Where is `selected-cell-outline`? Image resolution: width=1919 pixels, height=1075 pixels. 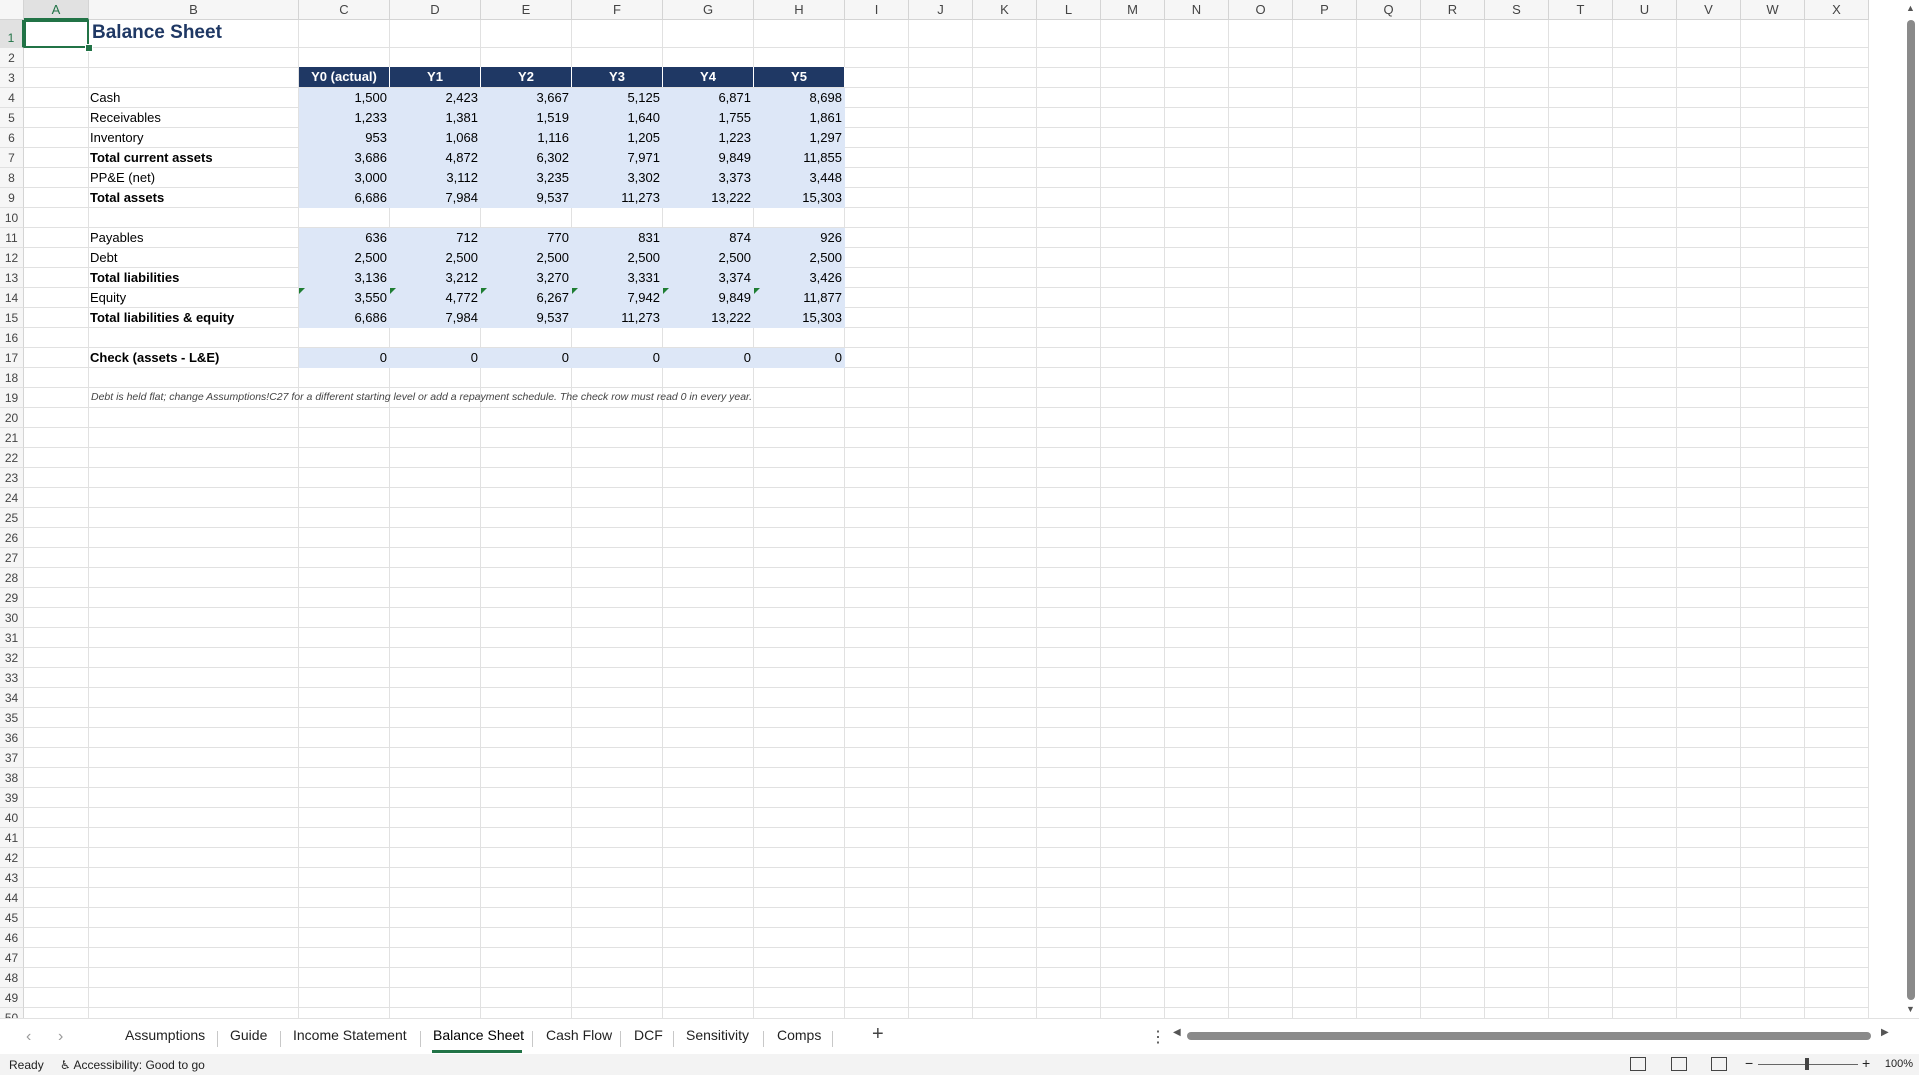
selected-cell-outline is located at coordinates (56, 34).